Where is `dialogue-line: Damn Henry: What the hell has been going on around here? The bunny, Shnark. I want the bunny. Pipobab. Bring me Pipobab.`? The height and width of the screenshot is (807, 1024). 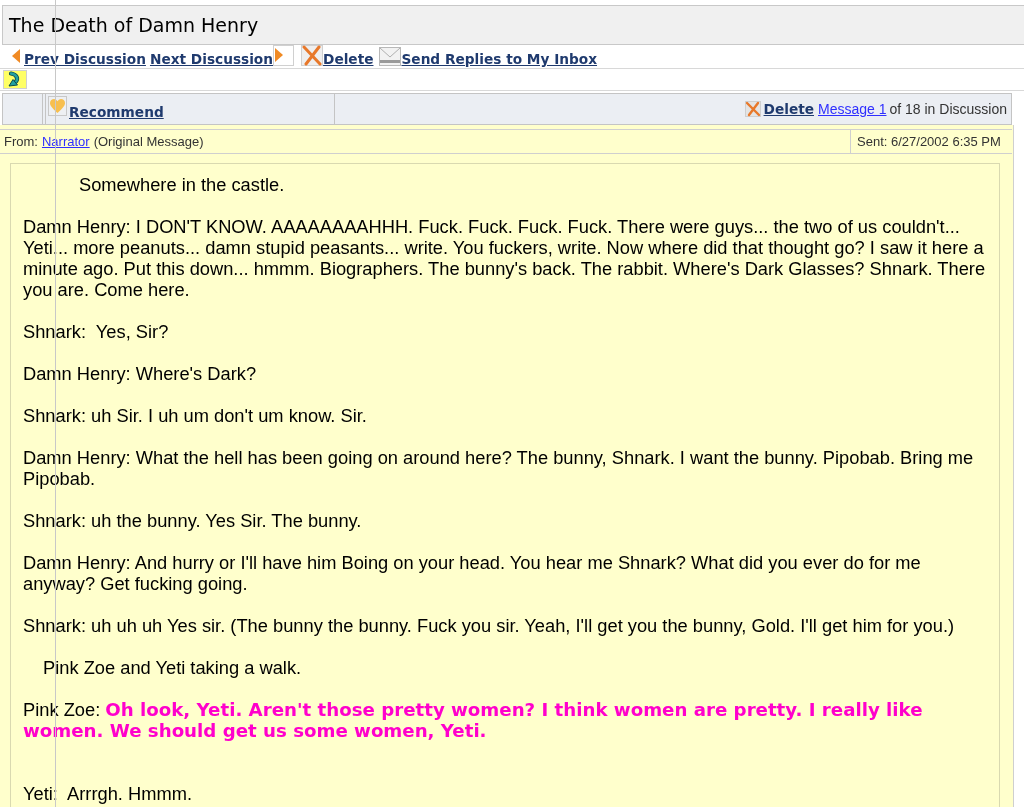
dialogue-line: Damn Henry: What the hell has been going on around here? The bunny, Shnark. I want the bunny. Pipobab. Bring me Pipobab. is located at coordinates (499, 468).